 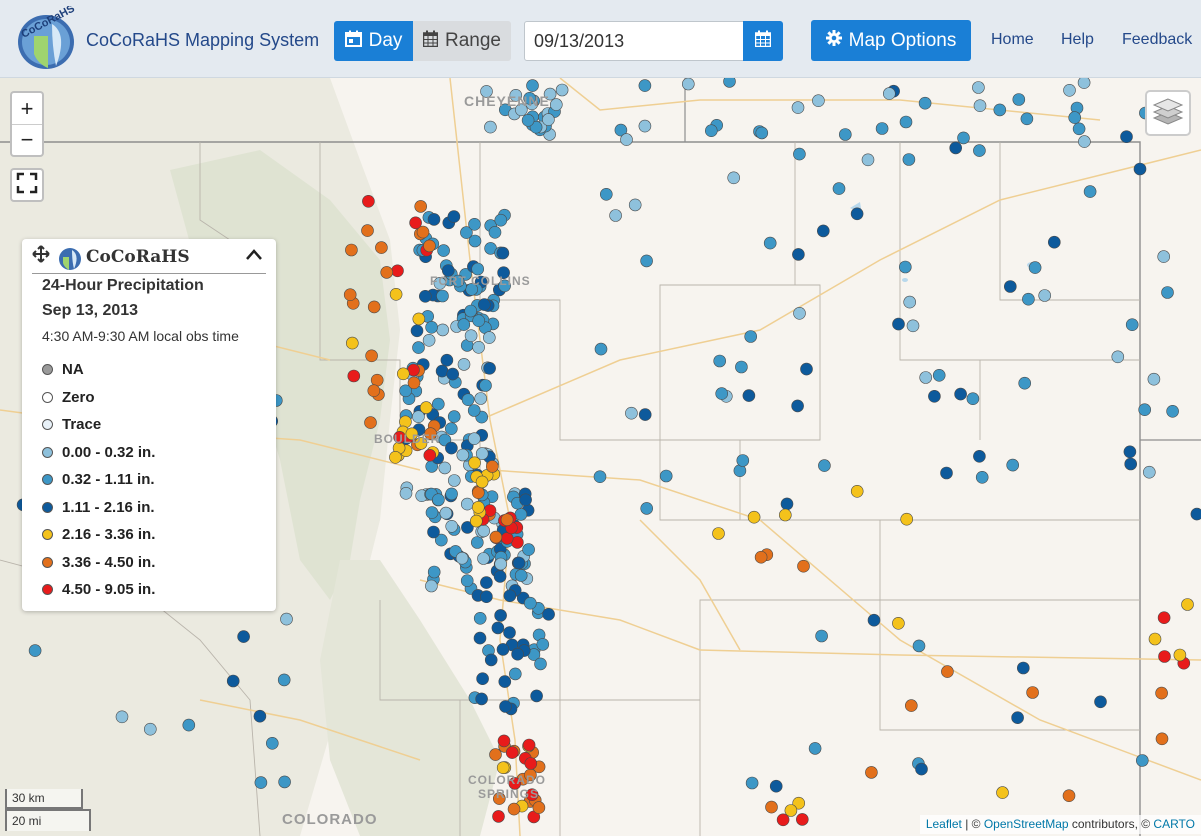 What do you see at coordinates (763, 41) in the screenshot?
I see `date-picker-button` at bounding box center [763, 41].